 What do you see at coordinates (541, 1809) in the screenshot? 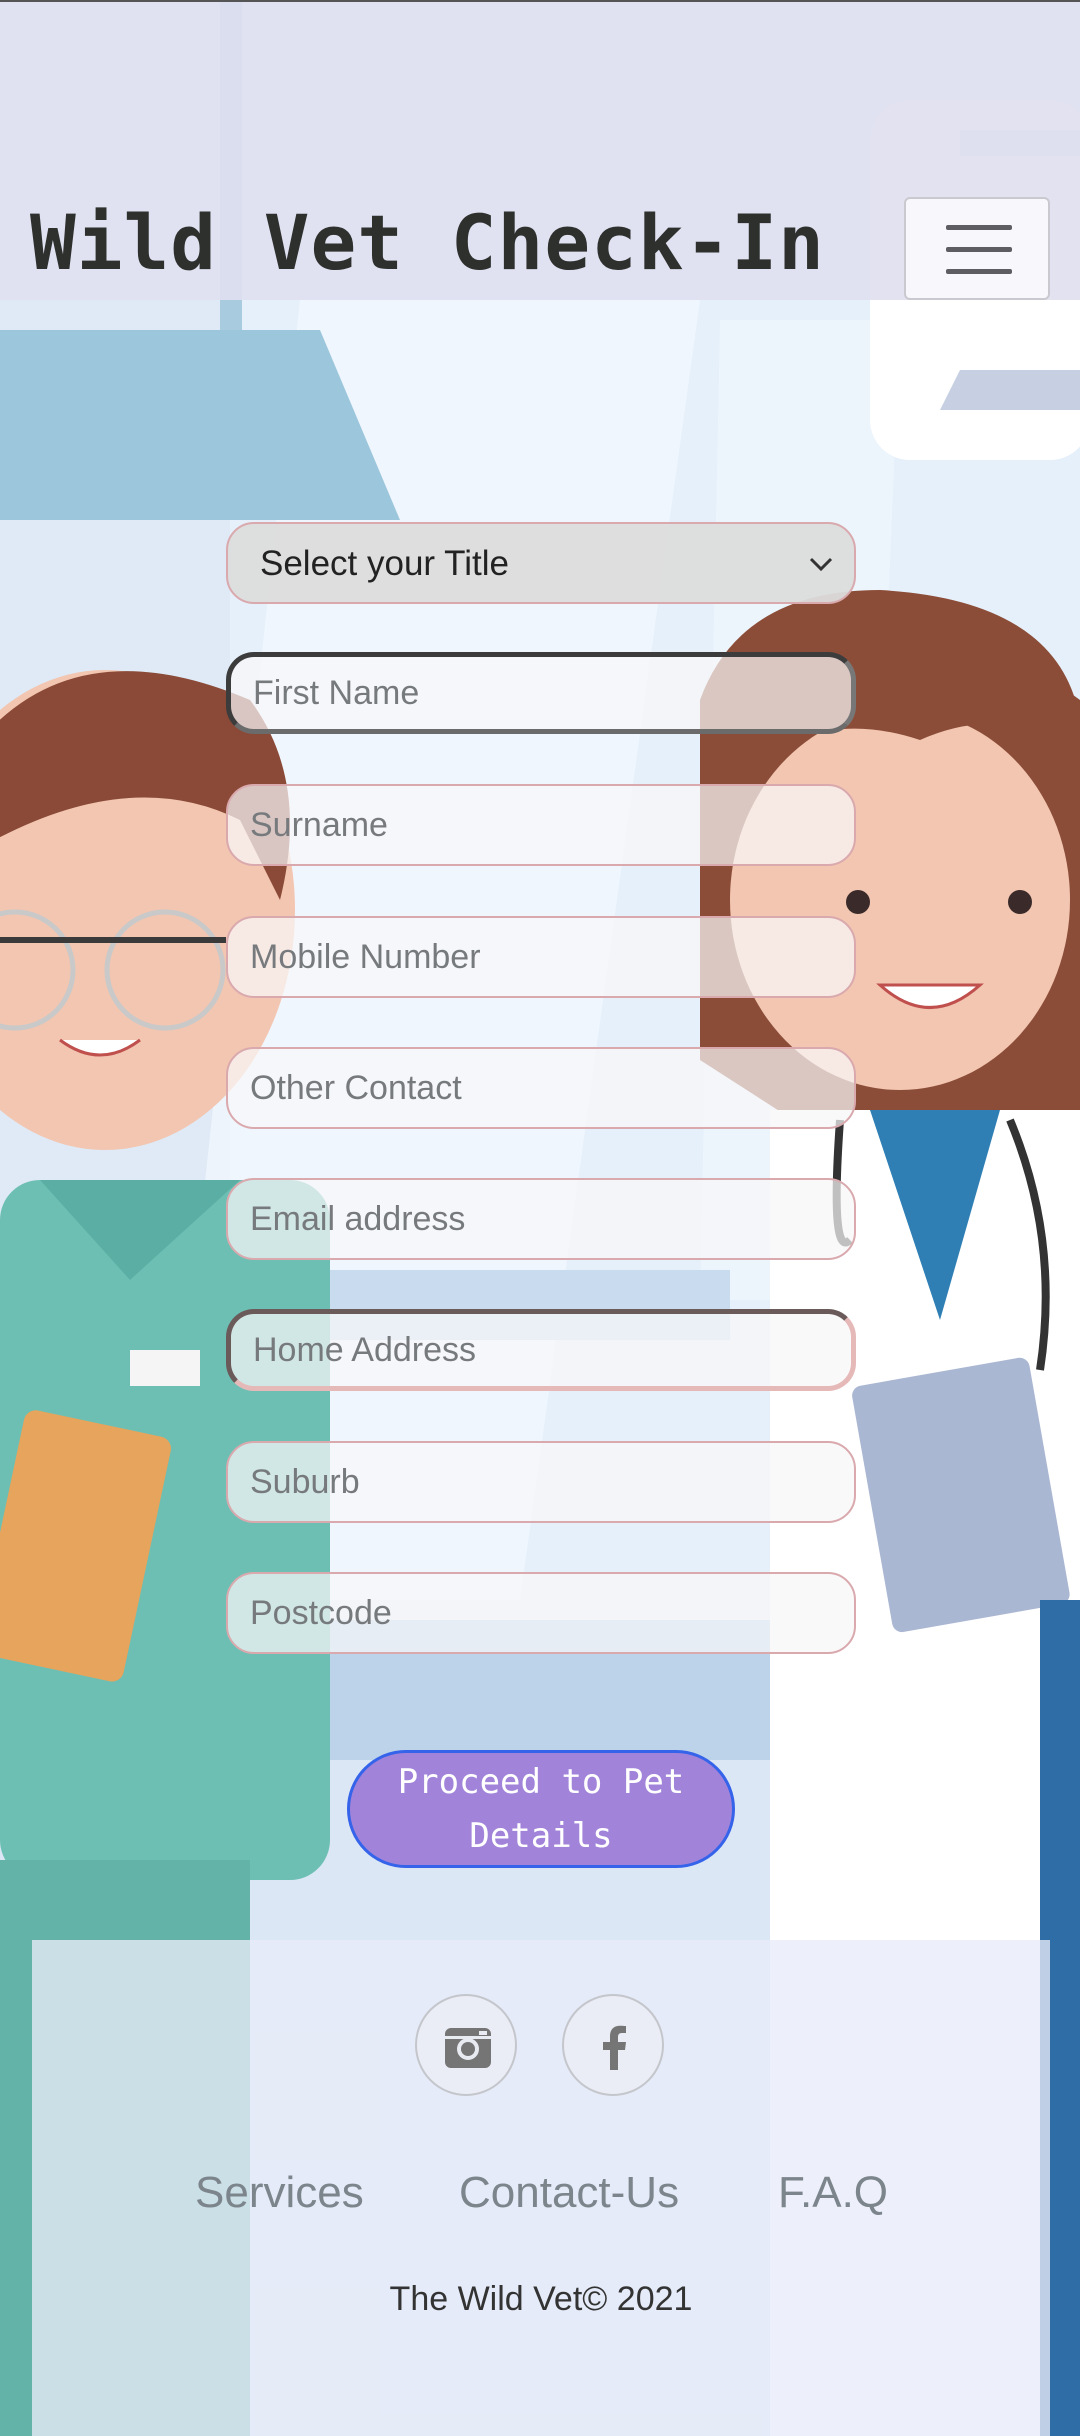
I see `proceed-to-pet-details-button: Proceed to Pet Details` at bounding box center [541, 1809].